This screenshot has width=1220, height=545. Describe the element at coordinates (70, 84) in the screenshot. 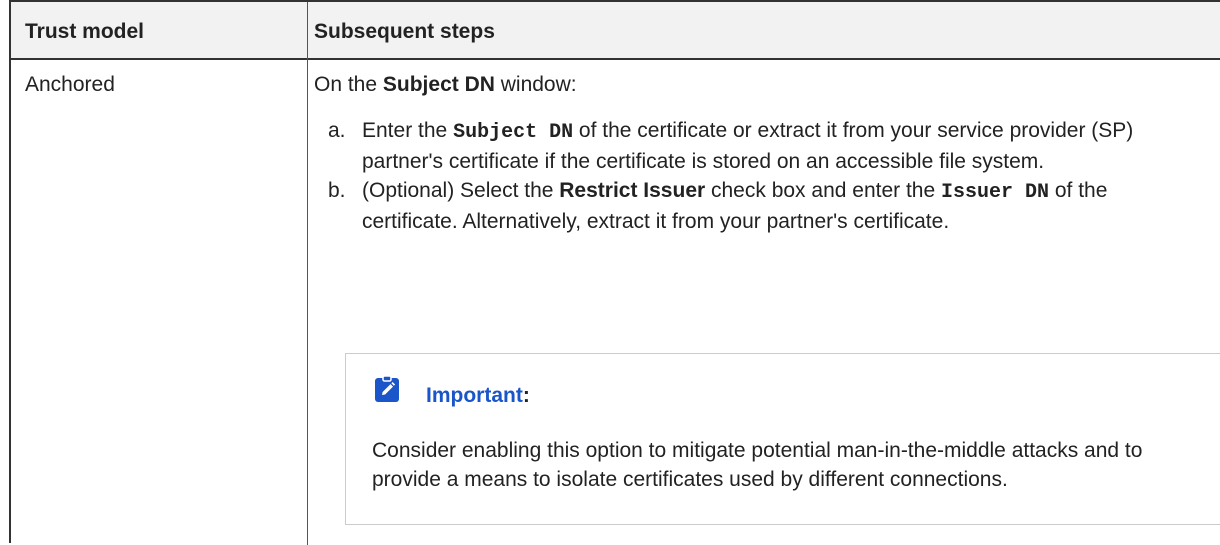

I see `trust-model-value: Anchored` at that location.